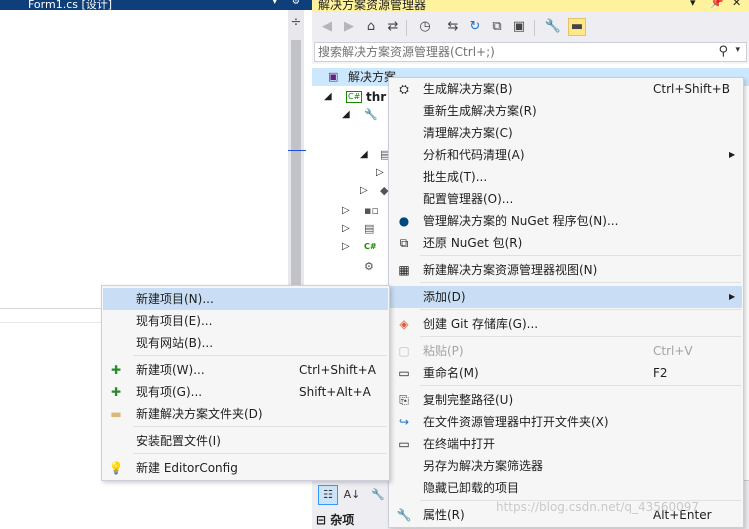 This screenshot has width=749, height=529. I want to click on menu-item-label: 属性(R), so click(444, 515).